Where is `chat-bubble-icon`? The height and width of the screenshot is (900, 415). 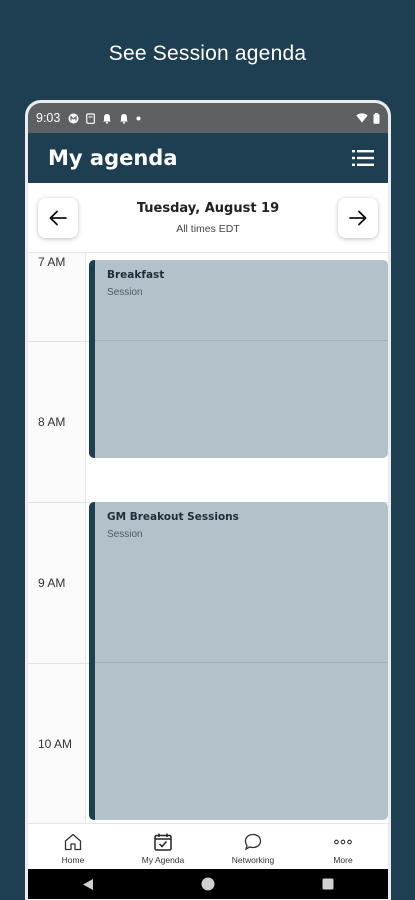
chat-bubble-icon is located at coordinates (253, 842).